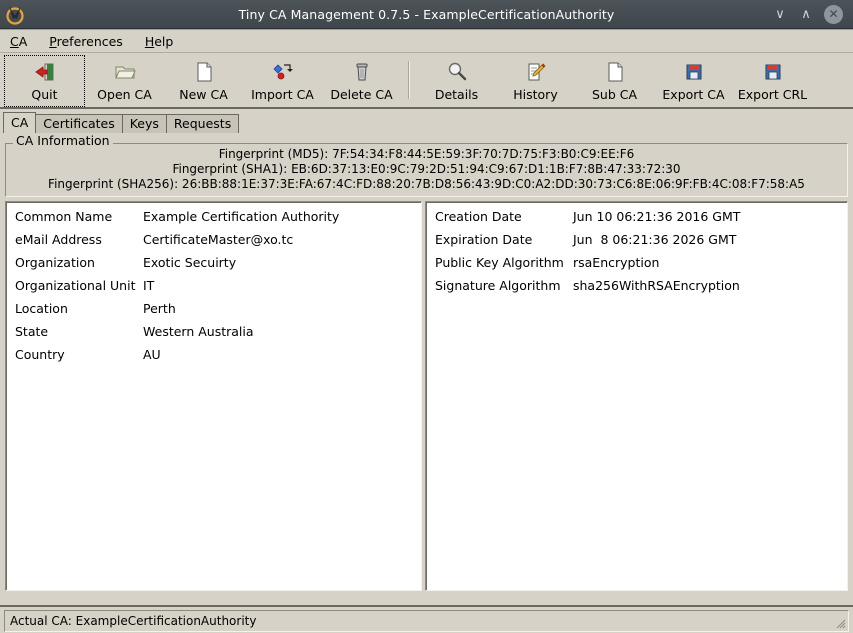  Describe the element at coordinates (53, 41) in the screenshot. I see `menu-mnemonic: P` at that location.